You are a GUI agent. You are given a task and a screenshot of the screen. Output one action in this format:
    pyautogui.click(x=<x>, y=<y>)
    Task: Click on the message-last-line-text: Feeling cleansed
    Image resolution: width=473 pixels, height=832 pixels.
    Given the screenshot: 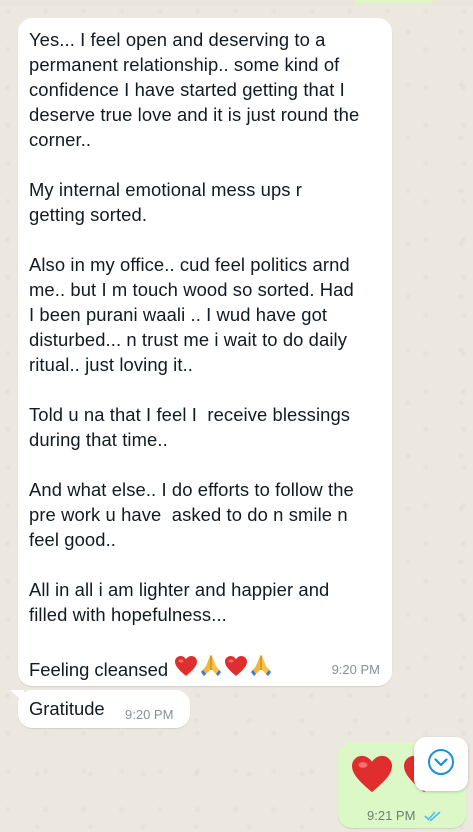 What is the action you would take?
    pyautogui.click(x=99, y=669)
    